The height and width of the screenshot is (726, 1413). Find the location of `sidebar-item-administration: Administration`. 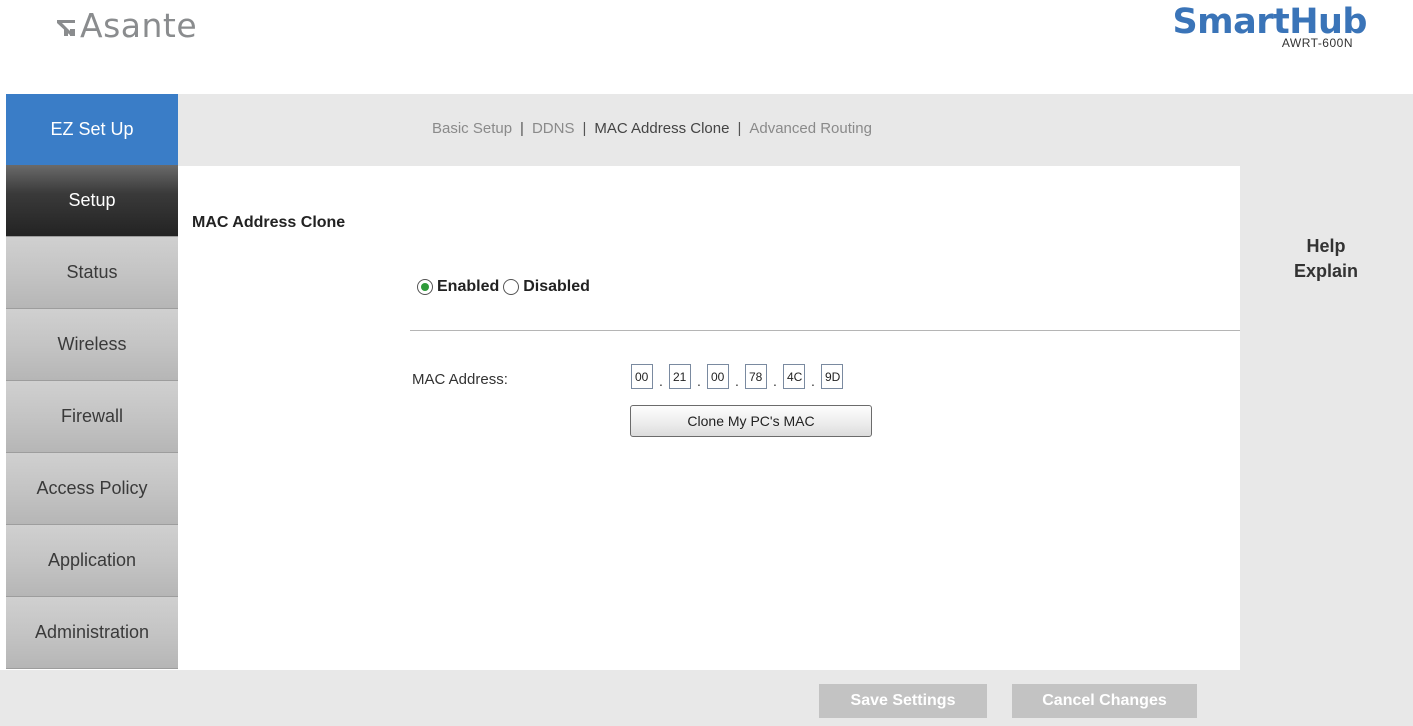

sidebar-item-administration: Administration is located at coordinates (92, 633).